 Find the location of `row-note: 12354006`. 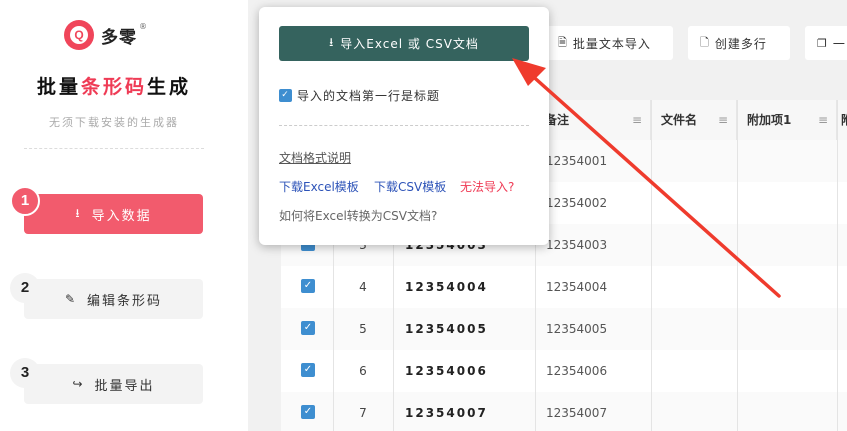

row-note: 12354006 is located at coordinates (576, 371).